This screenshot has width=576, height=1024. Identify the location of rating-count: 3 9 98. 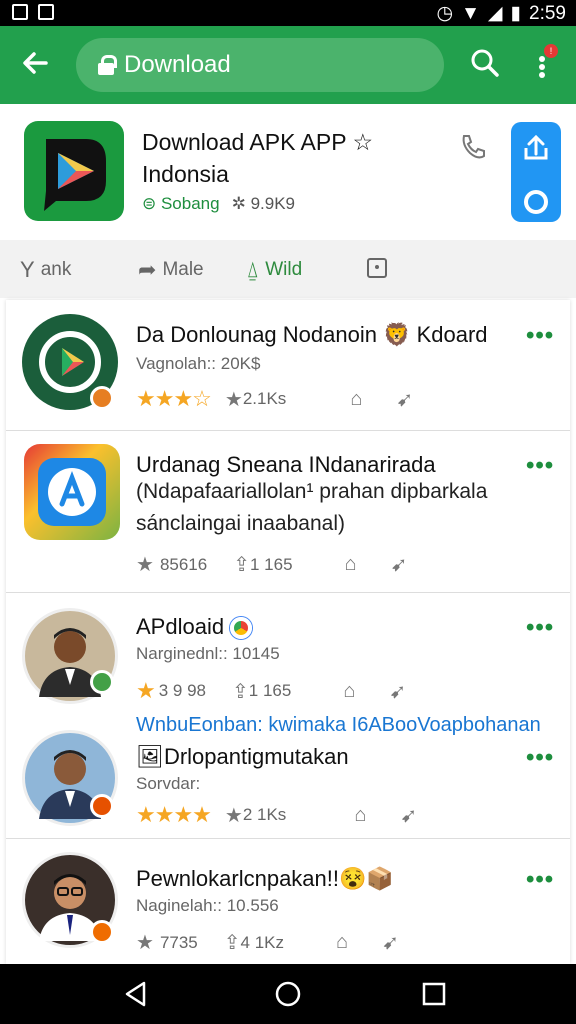
(182, 690).